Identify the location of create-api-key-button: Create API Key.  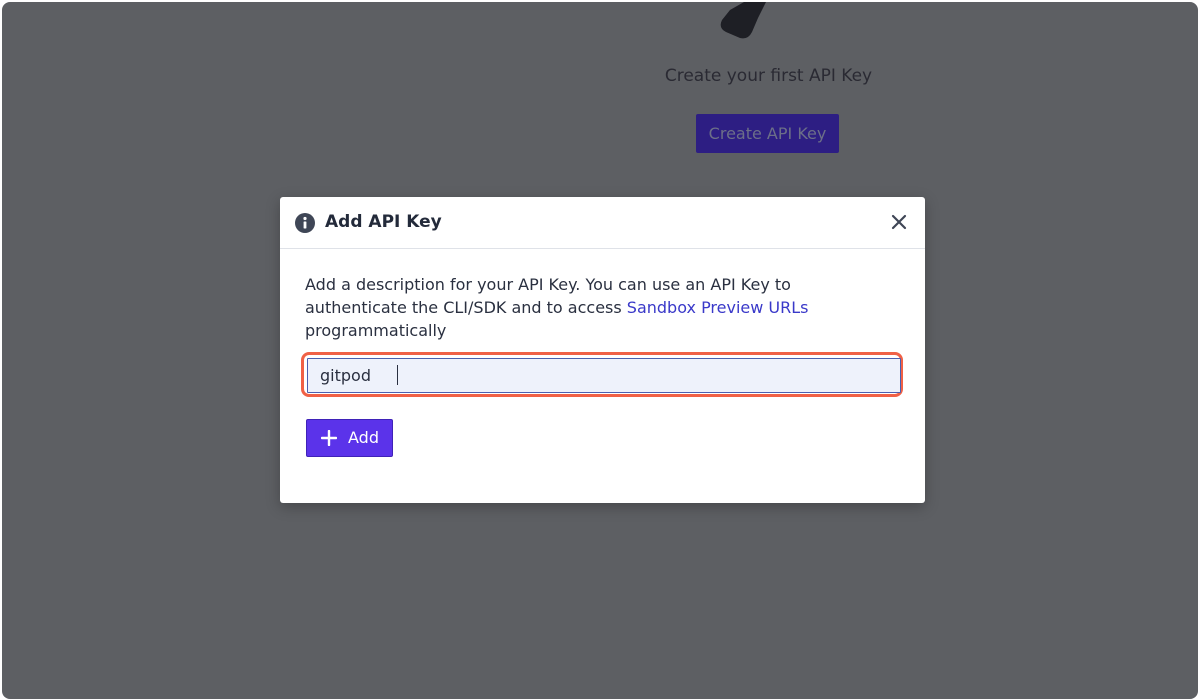
(767, 133).